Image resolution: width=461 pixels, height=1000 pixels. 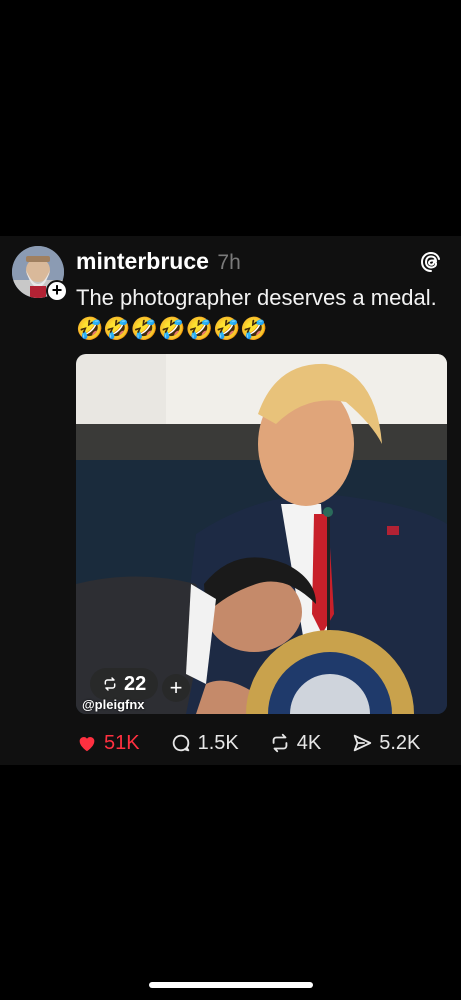 I want to click on repost-button: 4K, so click(x=295, y=743).